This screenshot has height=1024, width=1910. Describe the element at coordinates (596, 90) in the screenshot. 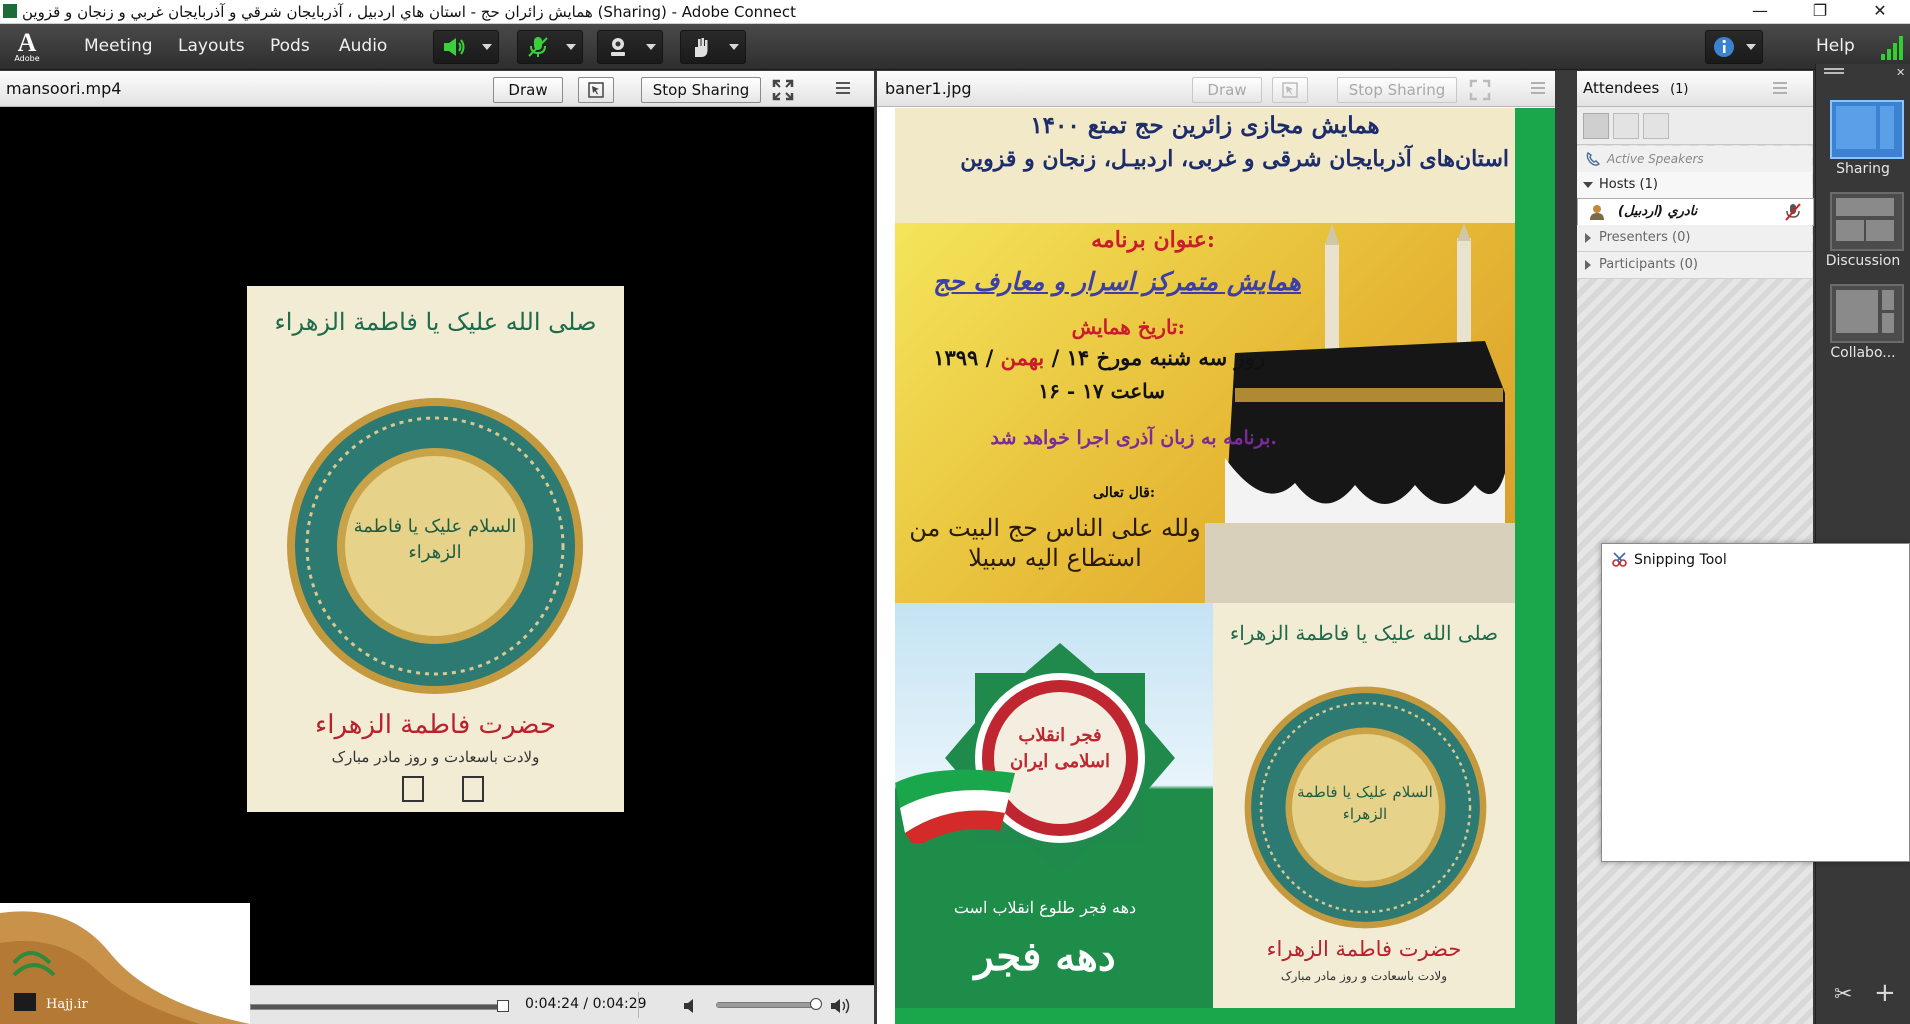

I see `pointer-tool-button` at that location.